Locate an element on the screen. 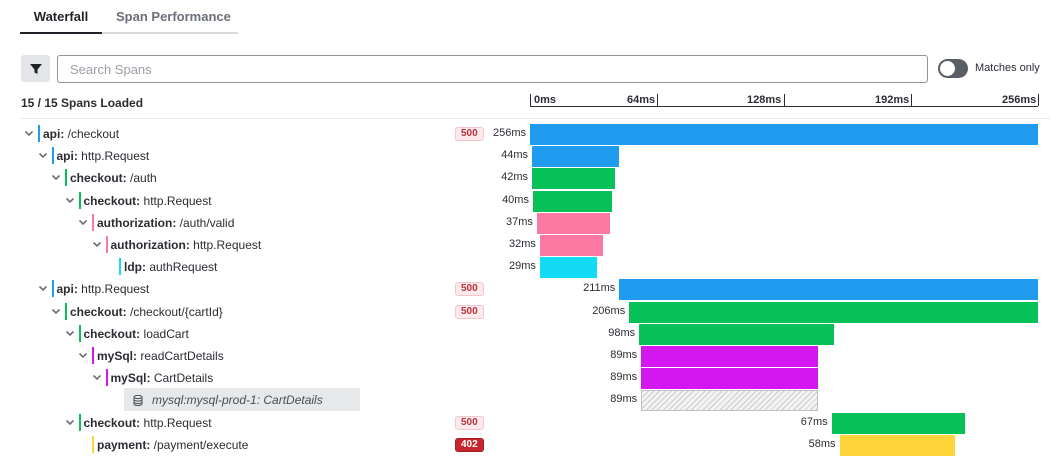  span-row: checkout: /checkout/{cartId} 500 206ms is located at coordinates (528, 312).